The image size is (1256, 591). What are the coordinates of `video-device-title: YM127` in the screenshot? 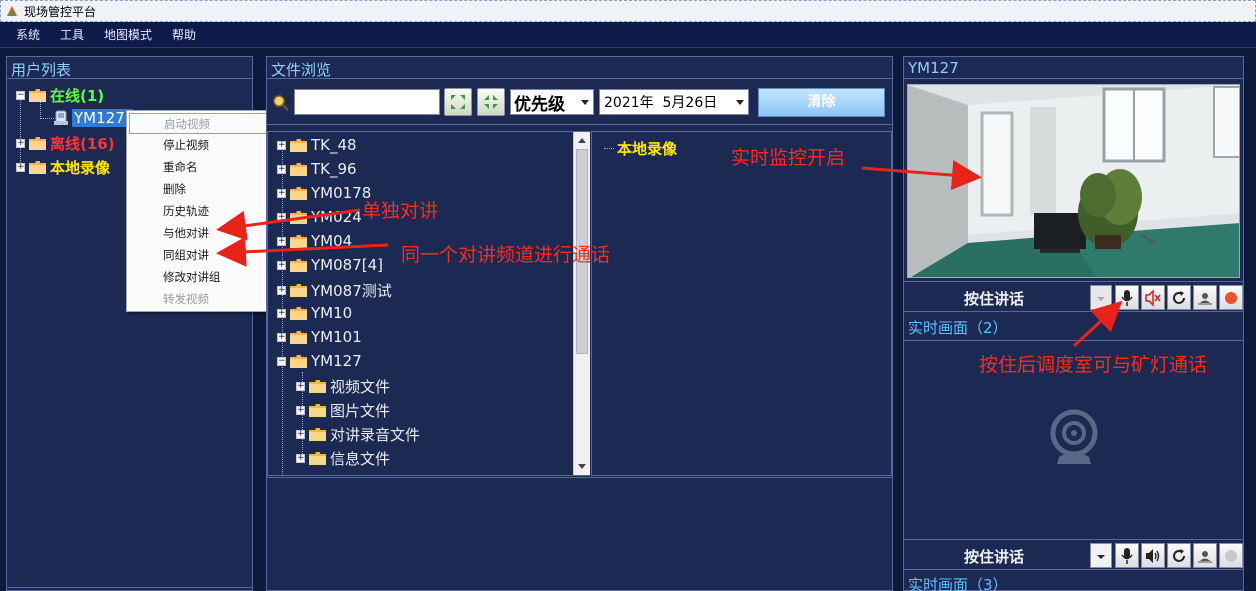 It's located at (1073, 68).